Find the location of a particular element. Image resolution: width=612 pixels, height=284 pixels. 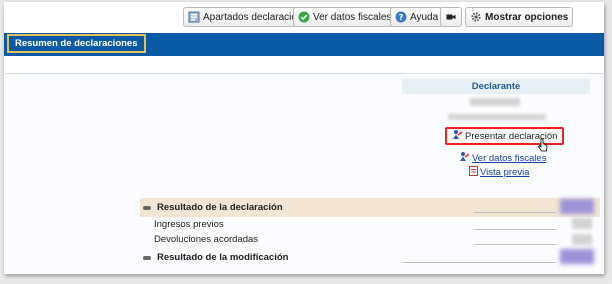

apartados-declaracion-label: Apartados declaración is located at coordinates (253, 17).